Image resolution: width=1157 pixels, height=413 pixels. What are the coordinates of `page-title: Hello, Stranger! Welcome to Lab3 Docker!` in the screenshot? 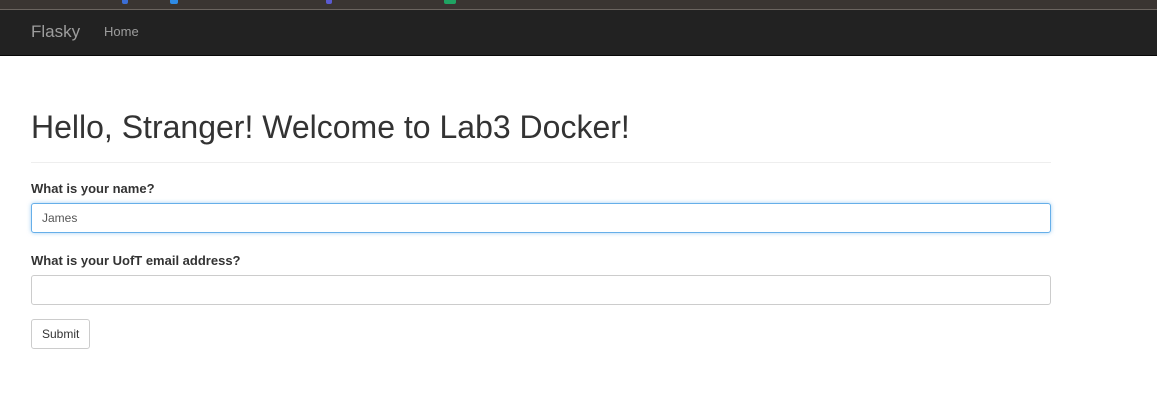 It's located at (330, 127).